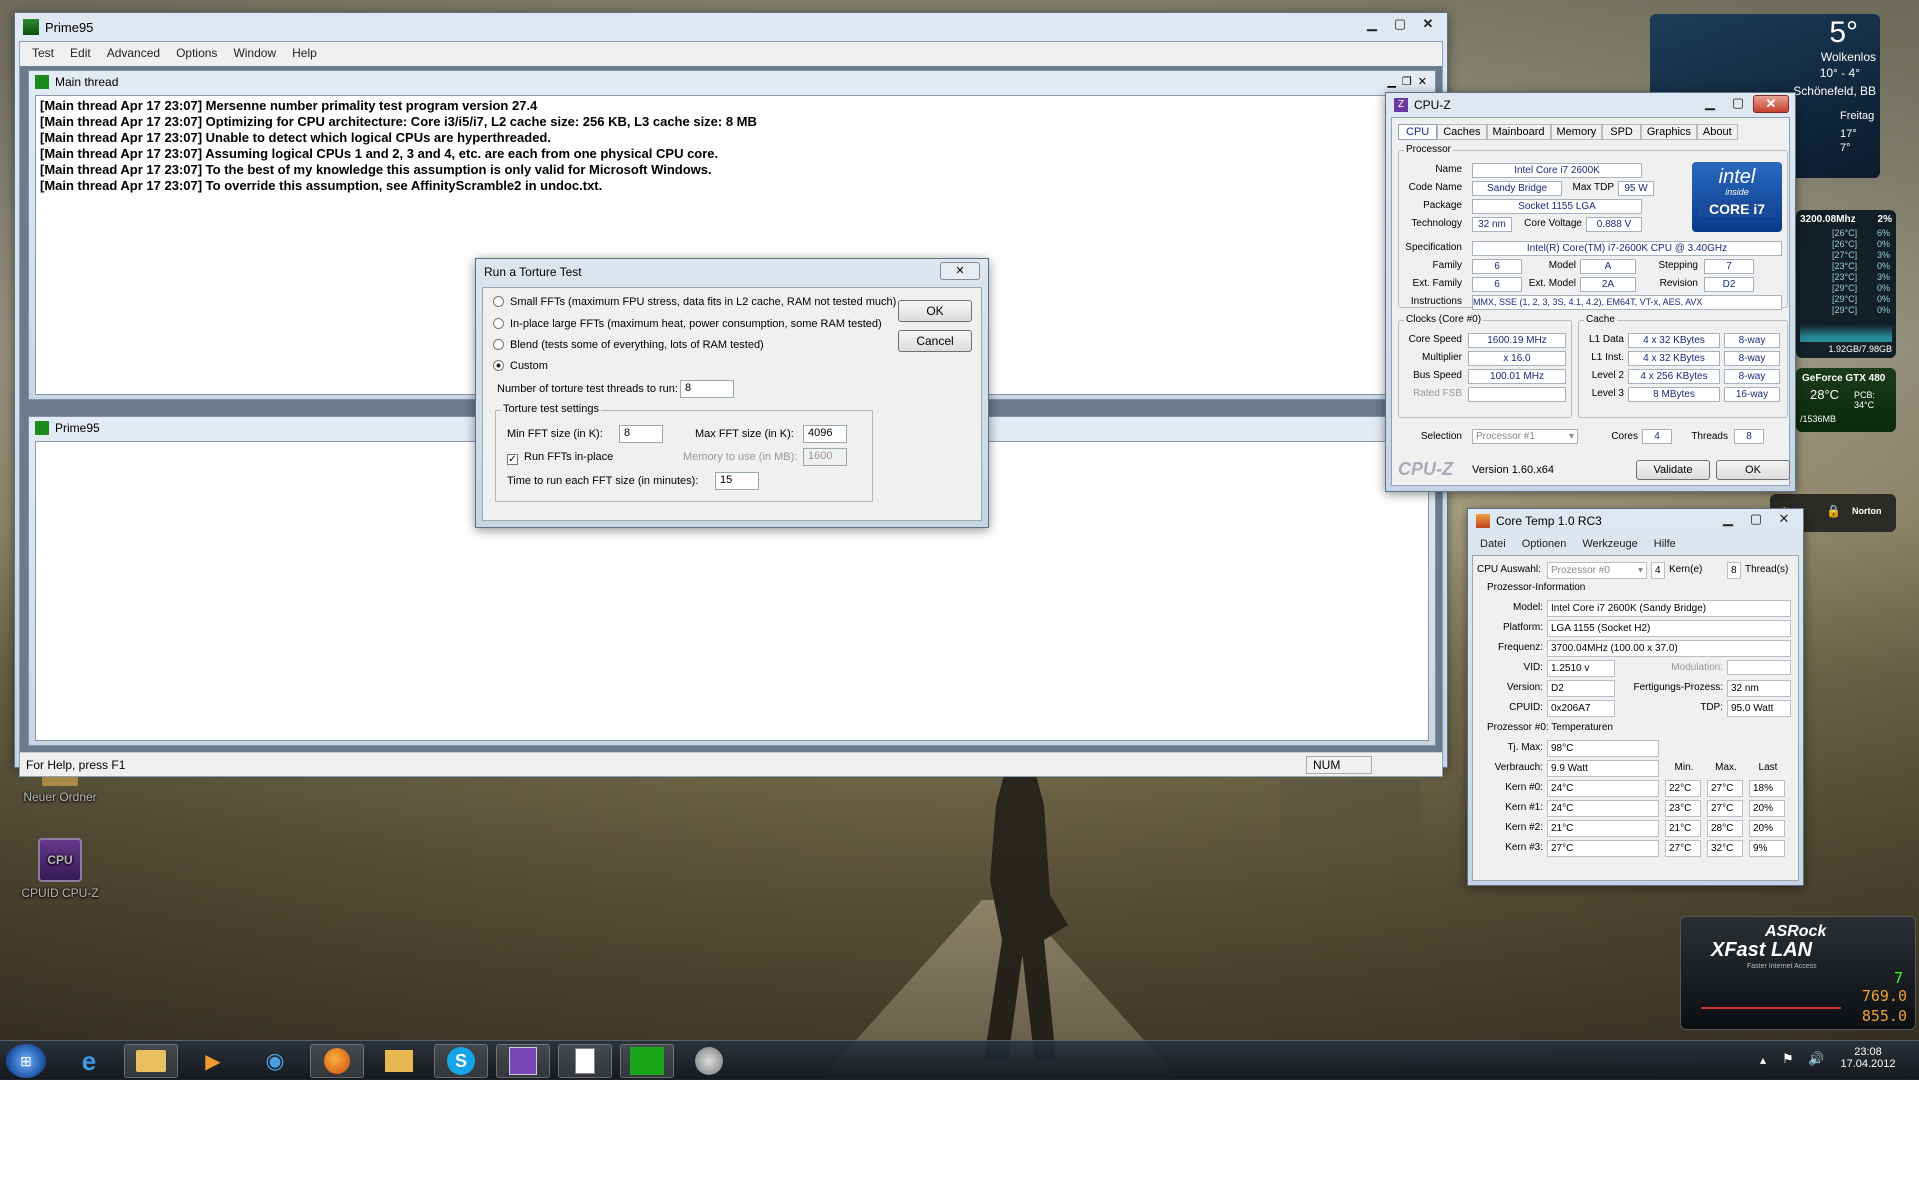  I want to click on desktop-icon-cpuz: CPU CPUID CPU-Z, so click(60, 869).